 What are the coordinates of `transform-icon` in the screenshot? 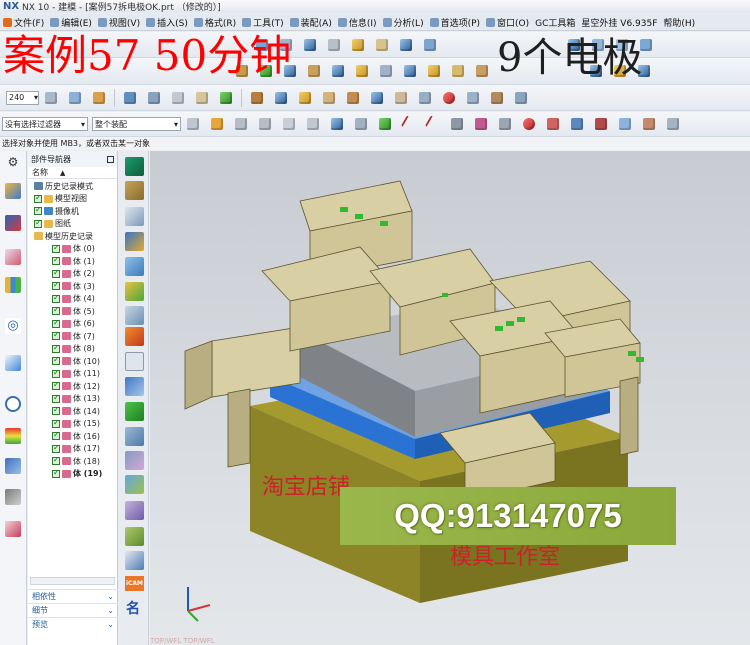 It's located at (257, 98).